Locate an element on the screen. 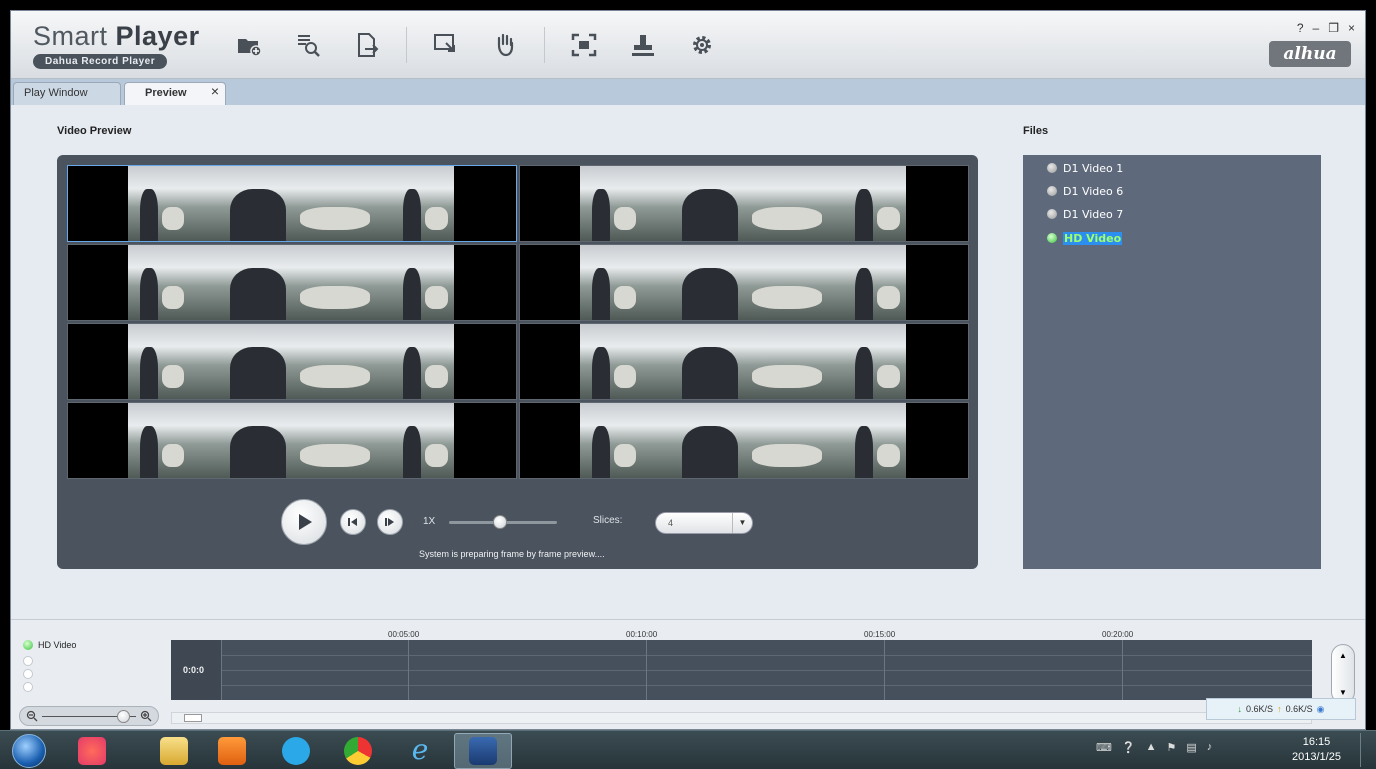 The image size is (1376, 769). tab-preview: Preview × is located at coordinates (175, 93).